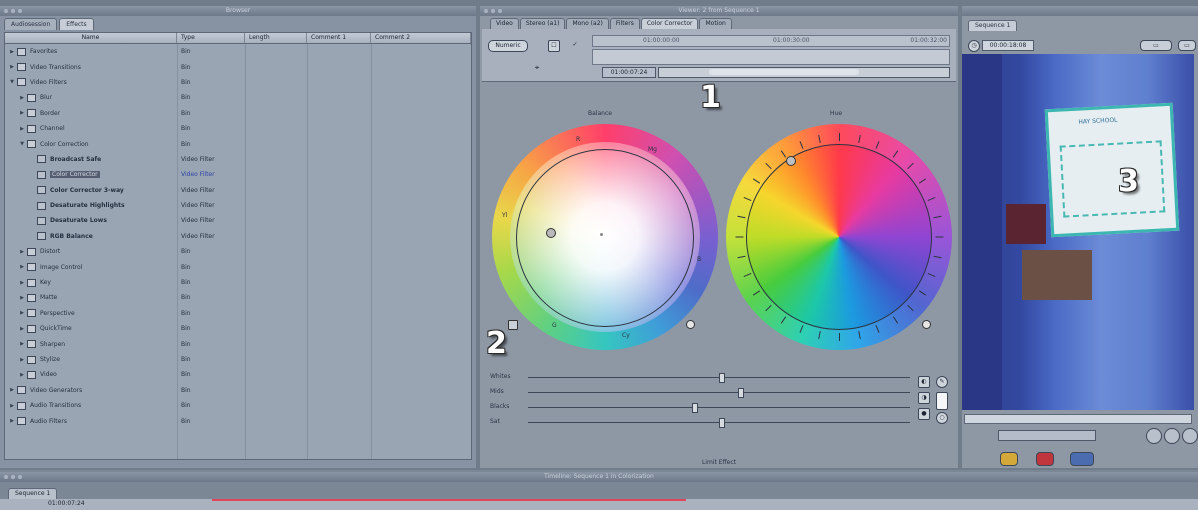  Describe the element at coordinates (238, 236) in the screenshot. I see `table-row: RGB Balance Video Filter` at that location.